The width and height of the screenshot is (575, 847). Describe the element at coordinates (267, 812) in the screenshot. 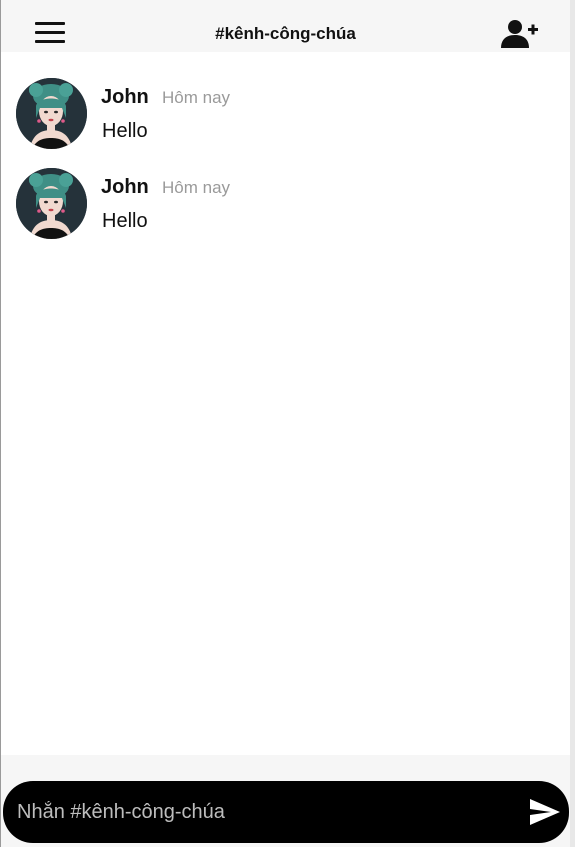

I see `message-input` at that location.